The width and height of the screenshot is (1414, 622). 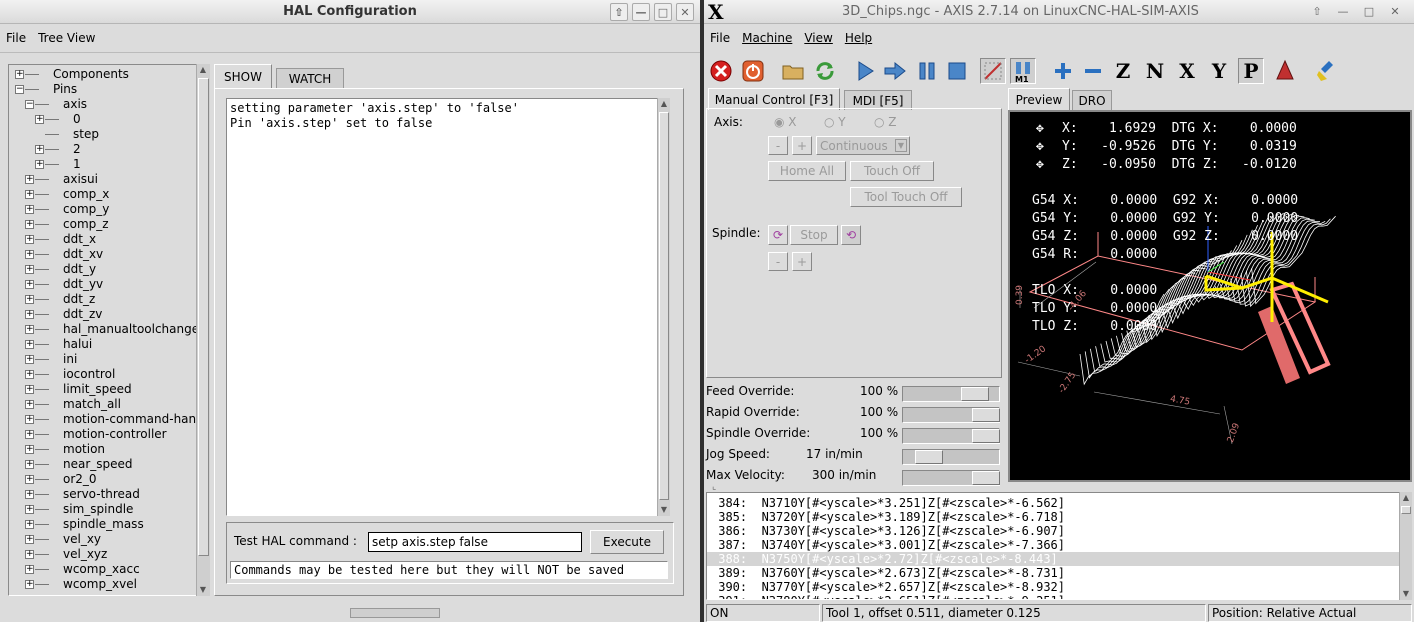 What do you see at coordinates (927, 71) in the screenshot?
I see `pause-icon` at bounding box center [927, 71].